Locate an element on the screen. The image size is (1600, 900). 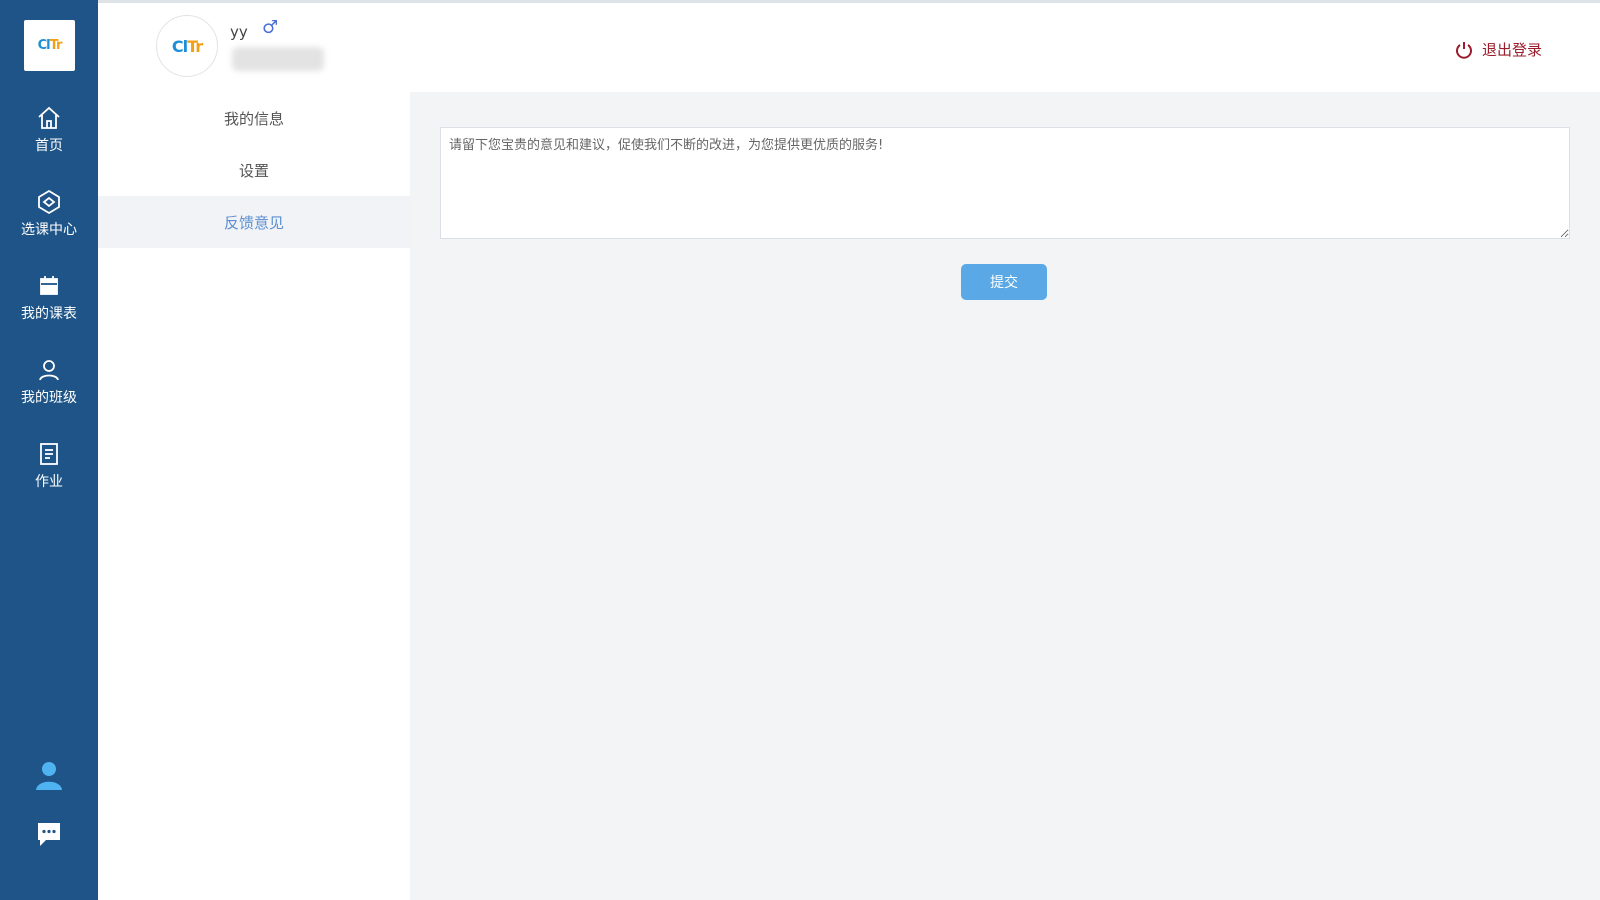
logout-button: 退出登录 is located at coordinates (1498, 49).